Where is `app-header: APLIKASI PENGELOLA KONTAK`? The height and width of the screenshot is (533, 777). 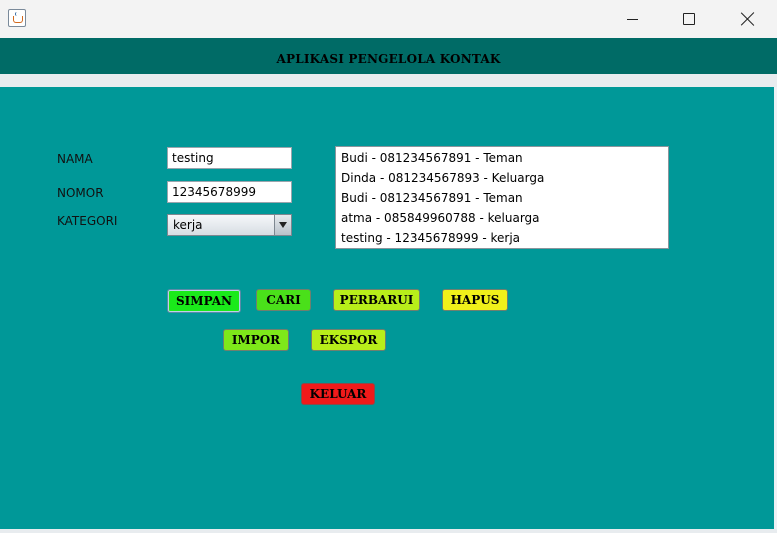
app-header: APLIKASI PENGELOLA KONTAK is located at coordinates (388, 56).